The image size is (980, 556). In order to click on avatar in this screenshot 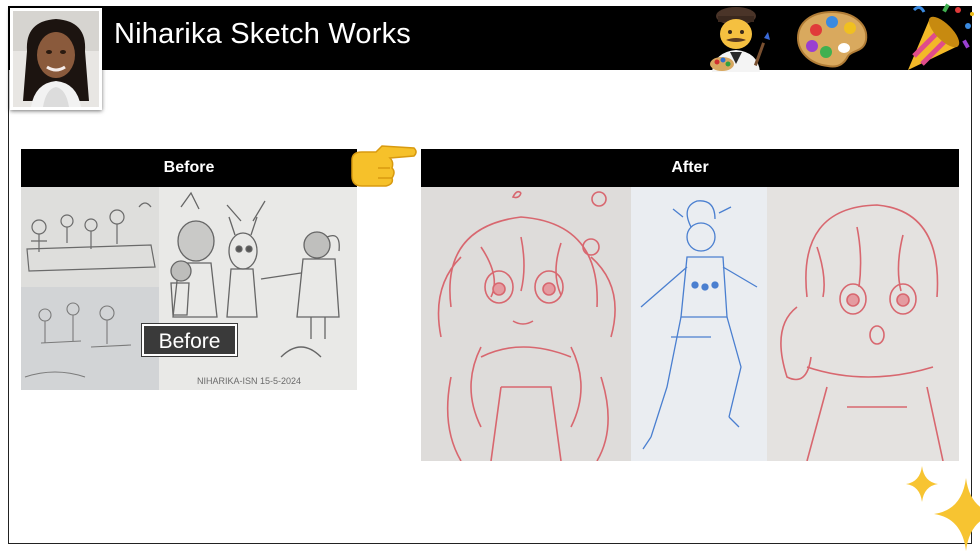, I will do `click(56, 59)`.